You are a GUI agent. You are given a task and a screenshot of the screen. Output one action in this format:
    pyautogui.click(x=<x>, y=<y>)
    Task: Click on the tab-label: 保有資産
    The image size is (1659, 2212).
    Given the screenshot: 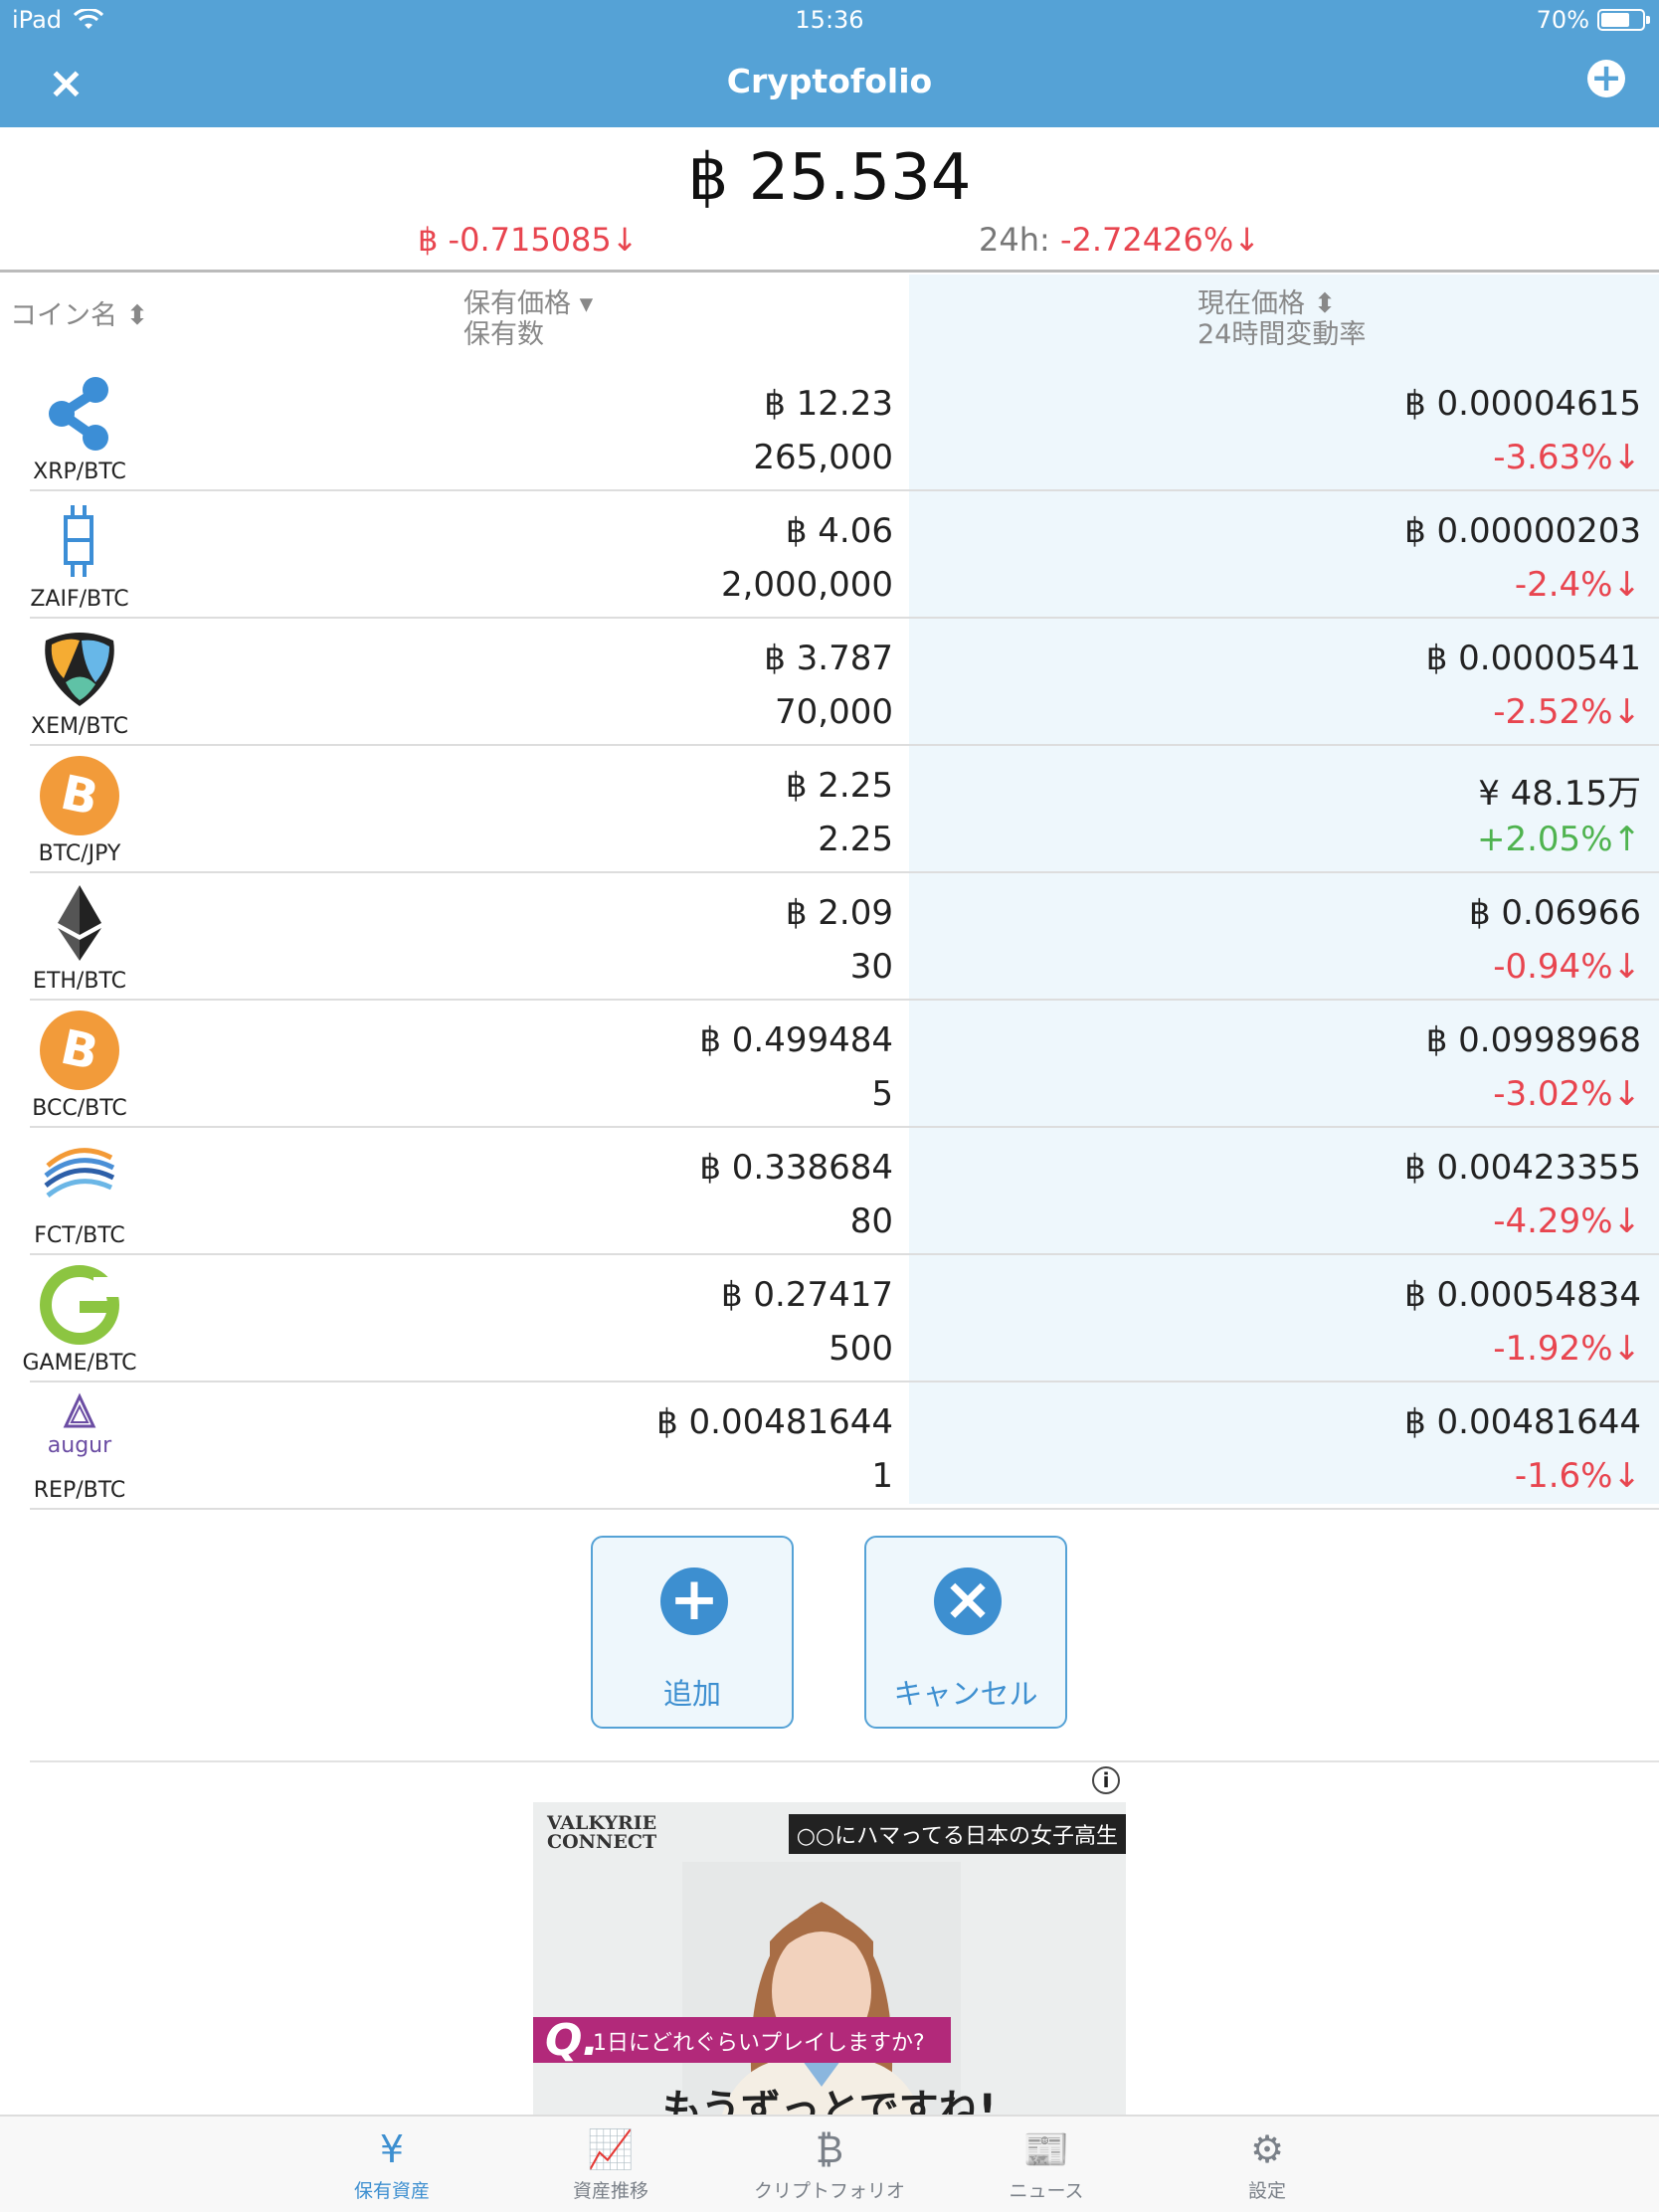 What is the action you would take?
    pyautogui.click(x=391, y=2191)
    